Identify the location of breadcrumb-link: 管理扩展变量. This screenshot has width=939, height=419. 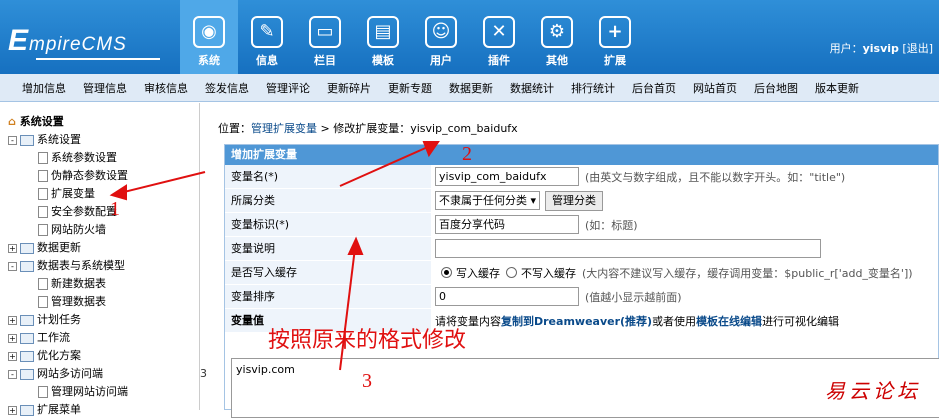
(284, 128).